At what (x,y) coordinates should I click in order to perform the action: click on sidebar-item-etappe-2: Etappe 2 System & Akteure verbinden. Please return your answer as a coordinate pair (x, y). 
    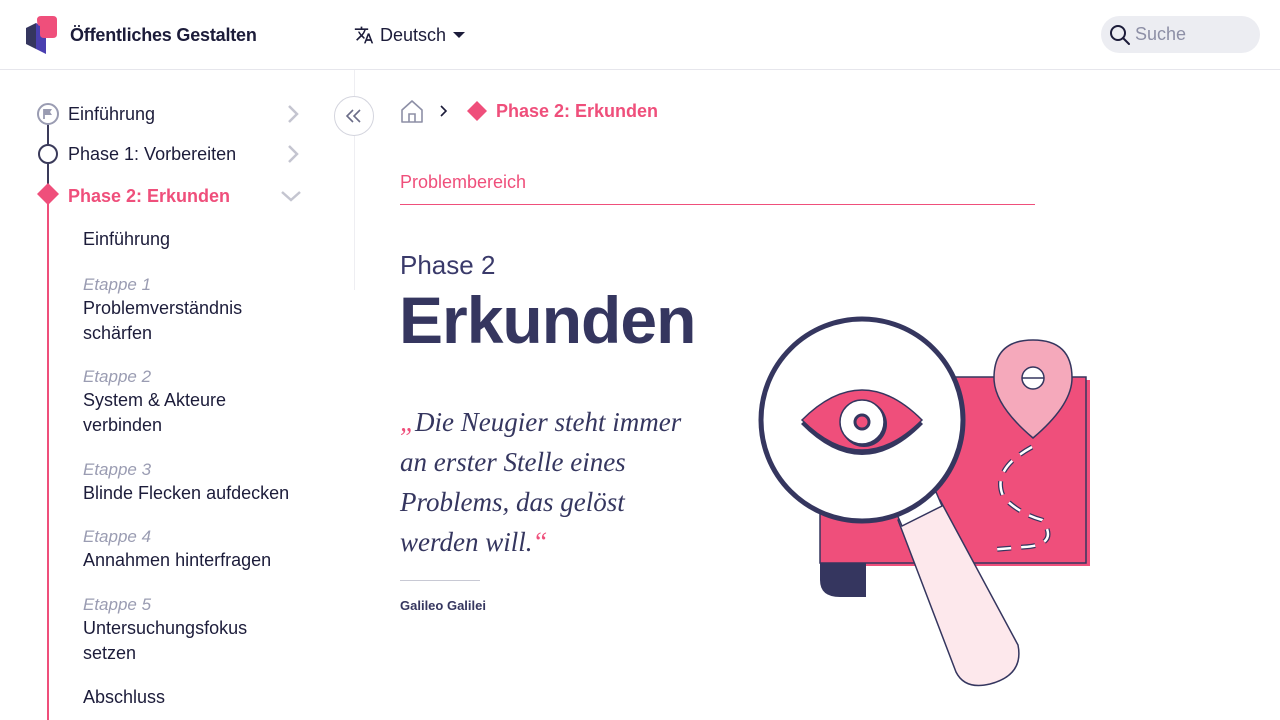
    Looking at the image, I should click on (198, 402).